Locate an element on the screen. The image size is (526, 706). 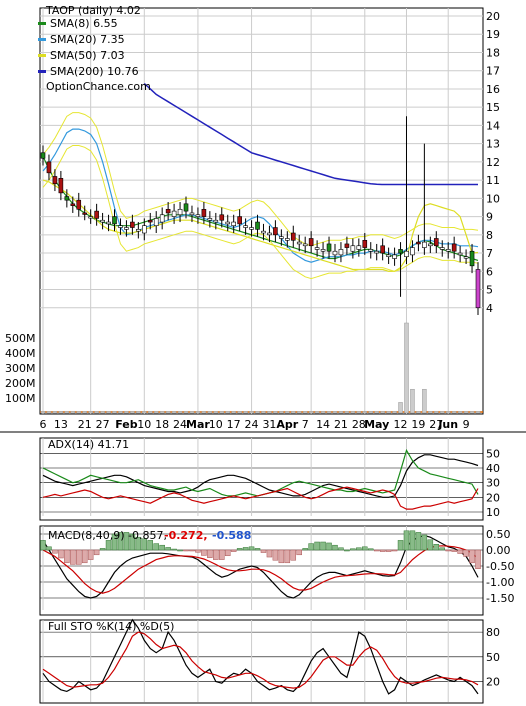
price-y-tick: 5 is located at coordinates (489, 290).